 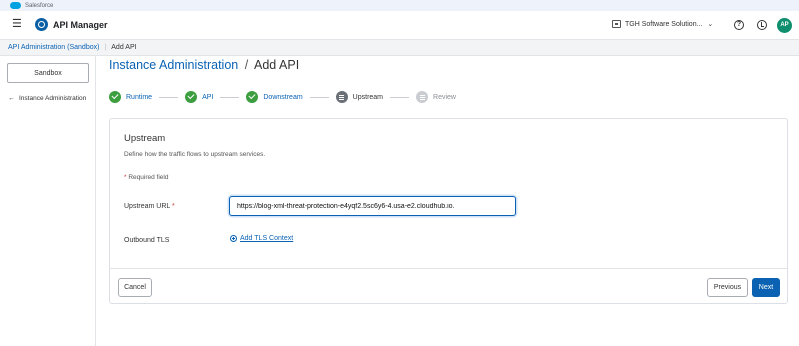 What do you see at coordinates (41, 24) in the screenshot?
I see `api-manager-logo-icon` at bounding box center [41, 24].